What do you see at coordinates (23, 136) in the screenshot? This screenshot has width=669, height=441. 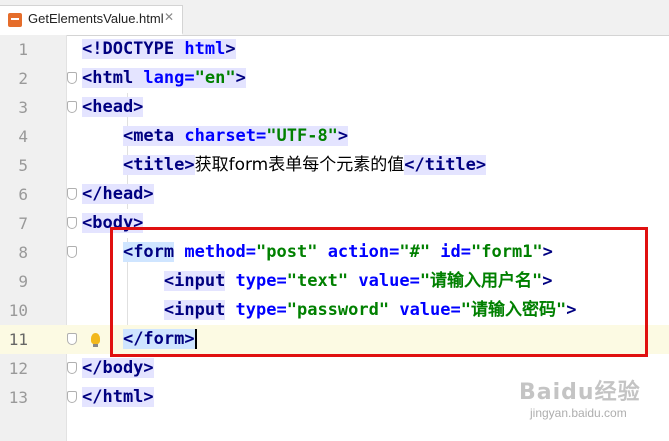 I see `line-number: 4` at bounding box center [23, 136].